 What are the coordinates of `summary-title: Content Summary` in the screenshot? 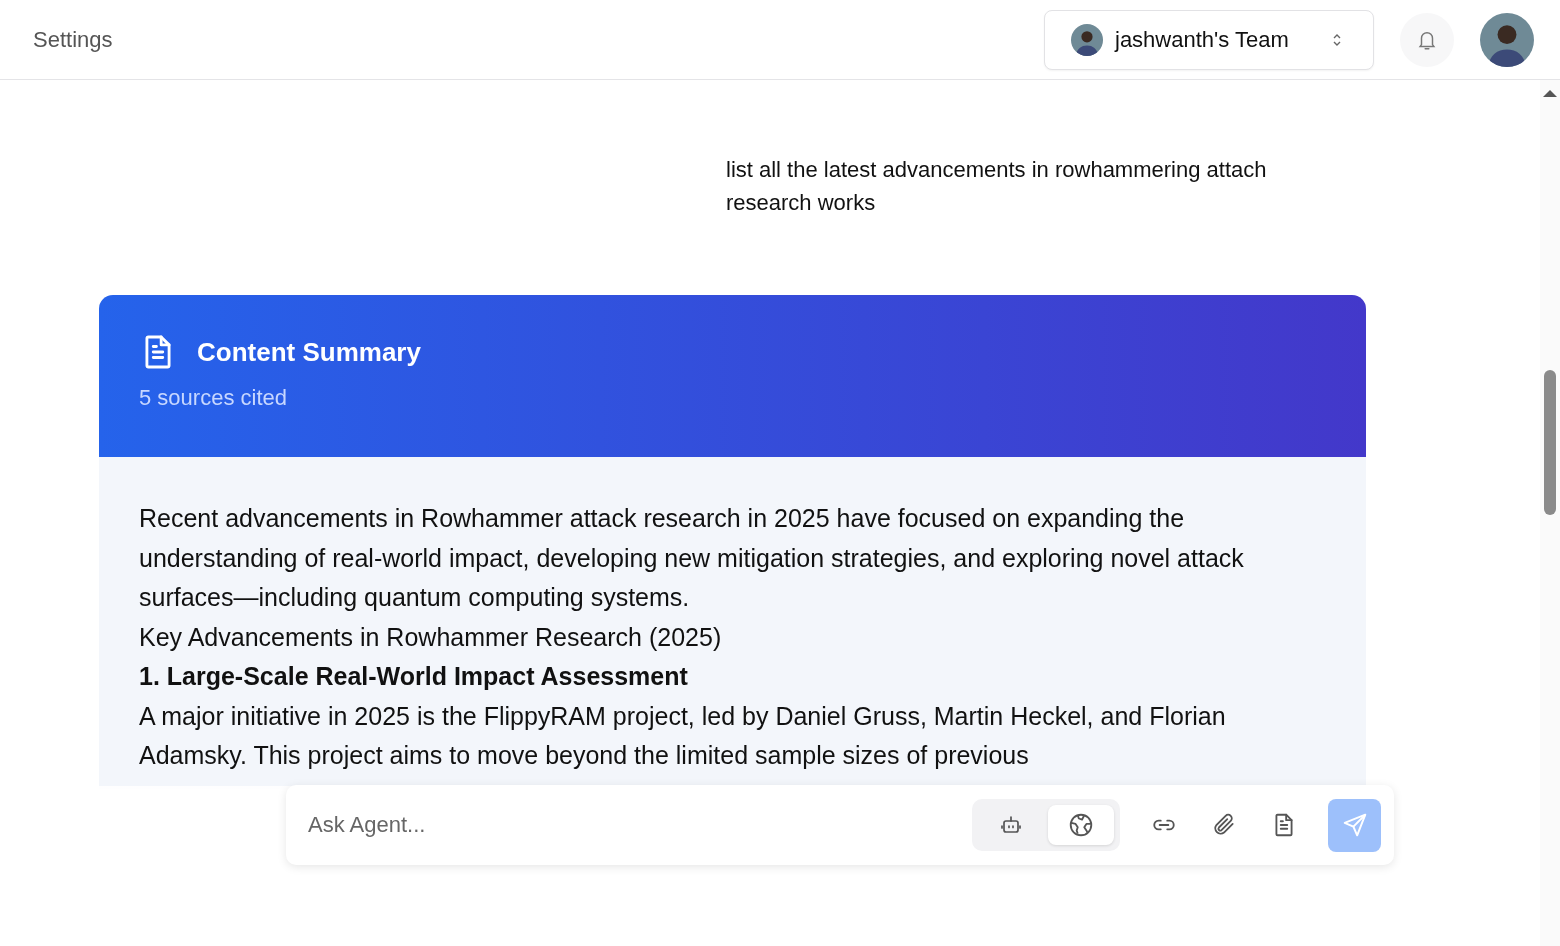 It's located at (309, 352).